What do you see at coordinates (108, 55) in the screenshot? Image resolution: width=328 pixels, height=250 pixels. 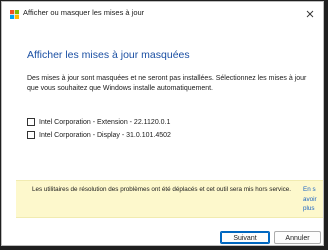 I see `page-heading: Afficher les mises à jour masquées` at bounding box center [108, 55].